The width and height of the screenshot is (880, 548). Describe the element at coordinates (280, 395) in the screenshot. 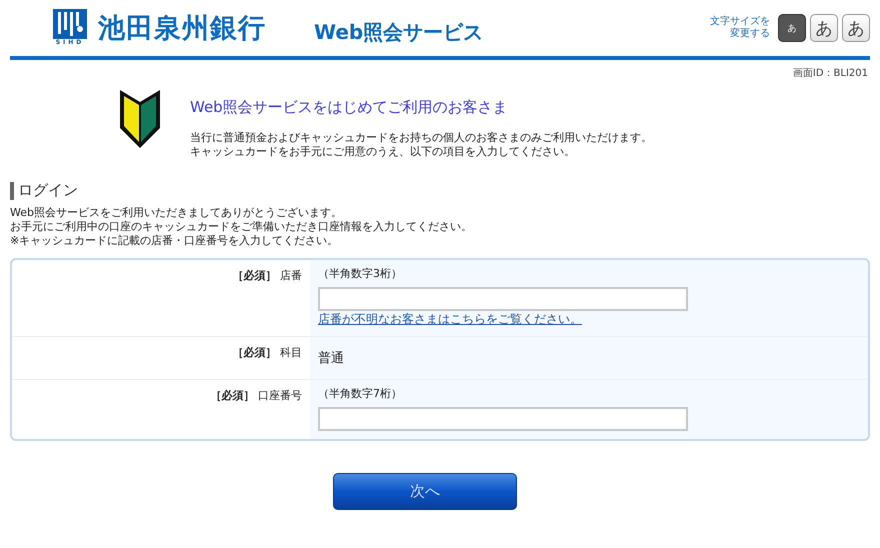

I see `field-label: 口座番号` at that location.